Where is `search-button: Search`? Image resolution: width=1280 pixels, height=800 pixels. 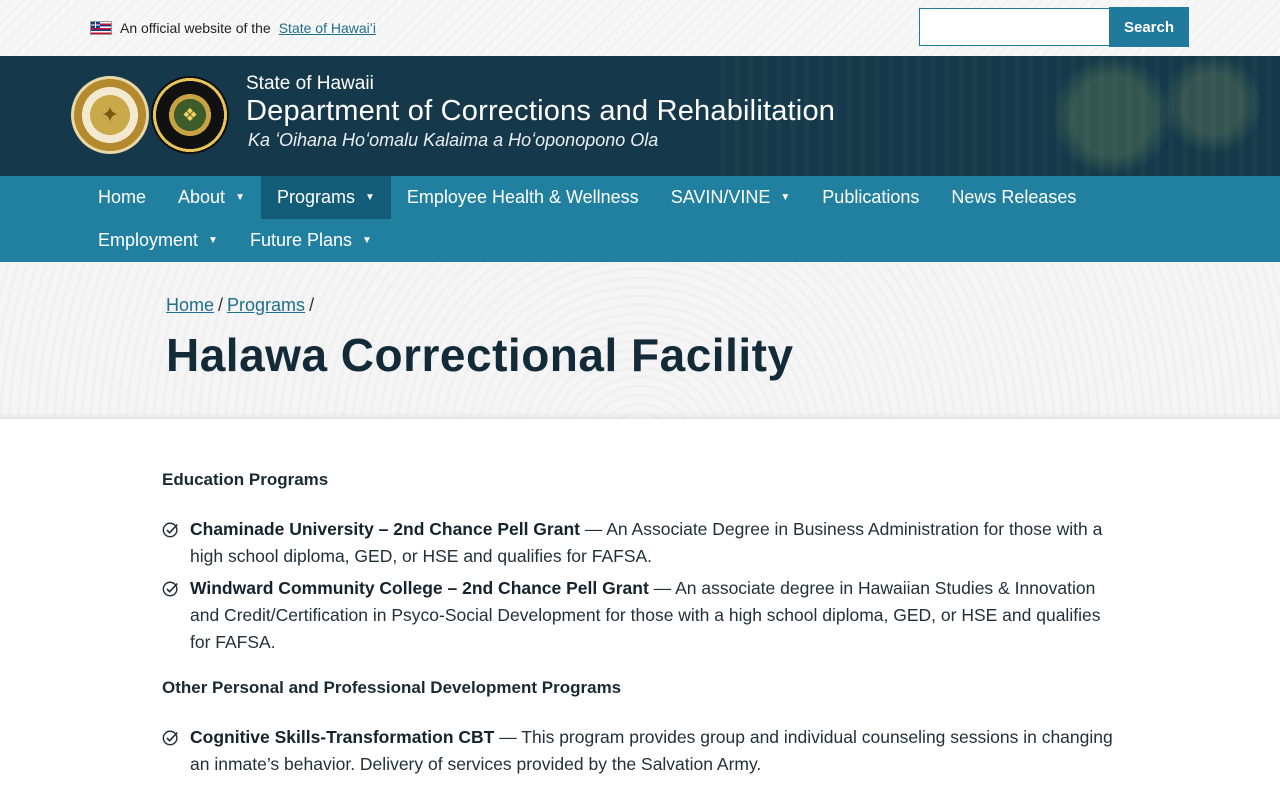
search-button: Search is located at coordinates (1149, 27).